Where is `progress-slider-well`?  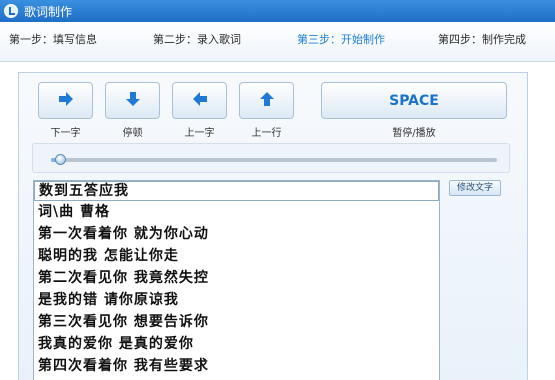
progress-slider-well is located at coordinates (271, 158).